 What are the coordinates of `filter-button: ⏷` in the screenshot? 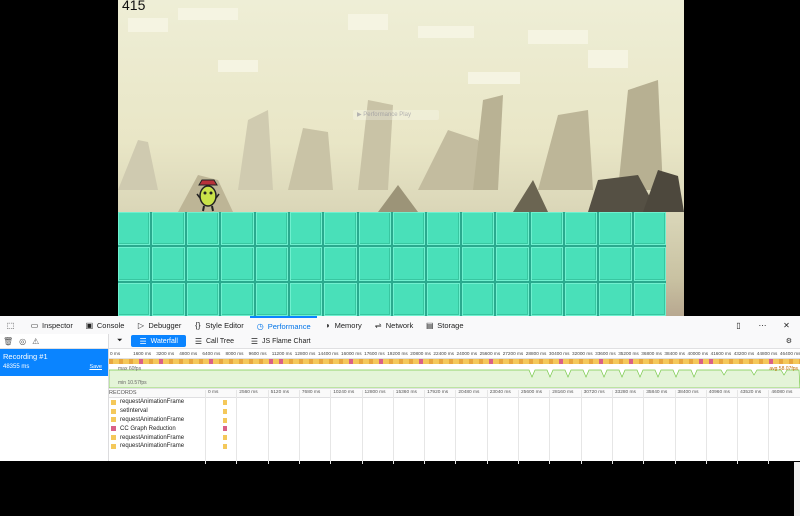 It's located at (120, 341).